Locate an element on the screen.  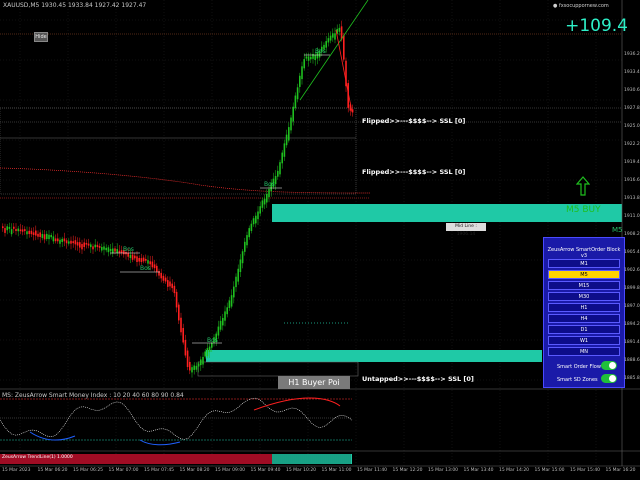
toggle-sd-zones is located at coordinates (609, 378).